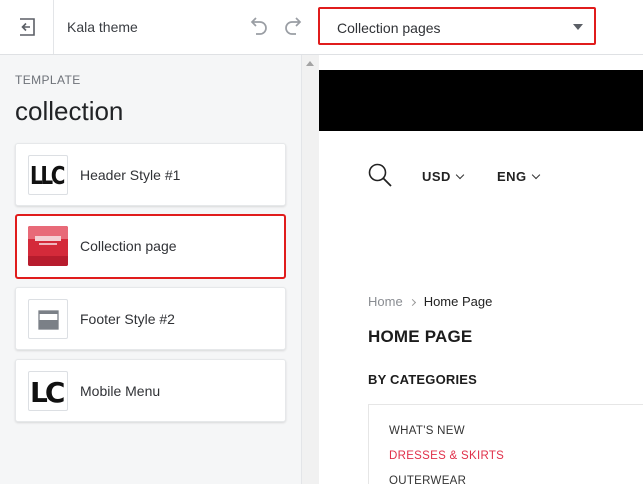 The image size is (643, 484). I want to click on category-link: WHAT'S NEW, so click(427, 431).